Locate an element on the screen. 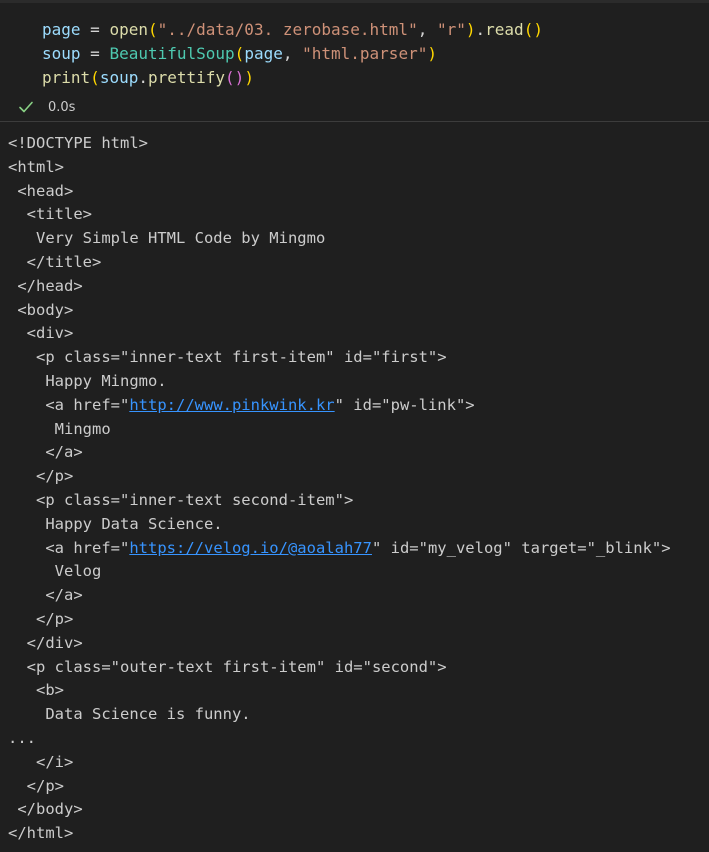 The image size is (709, 852). cell-top-border is located at coordinates (354, 1).